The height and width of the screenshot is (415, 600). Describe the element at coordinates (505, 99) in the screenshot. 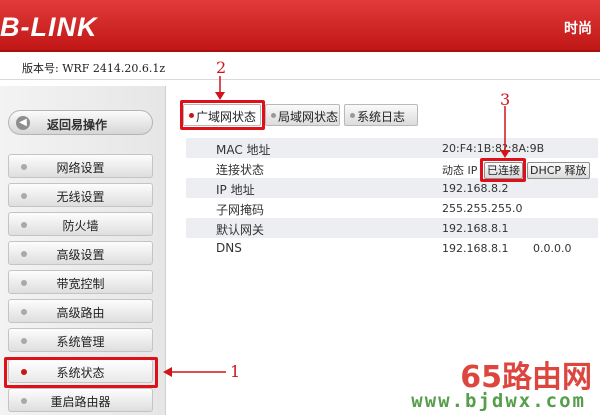

I see `annotation-number-3: 3` at that location.